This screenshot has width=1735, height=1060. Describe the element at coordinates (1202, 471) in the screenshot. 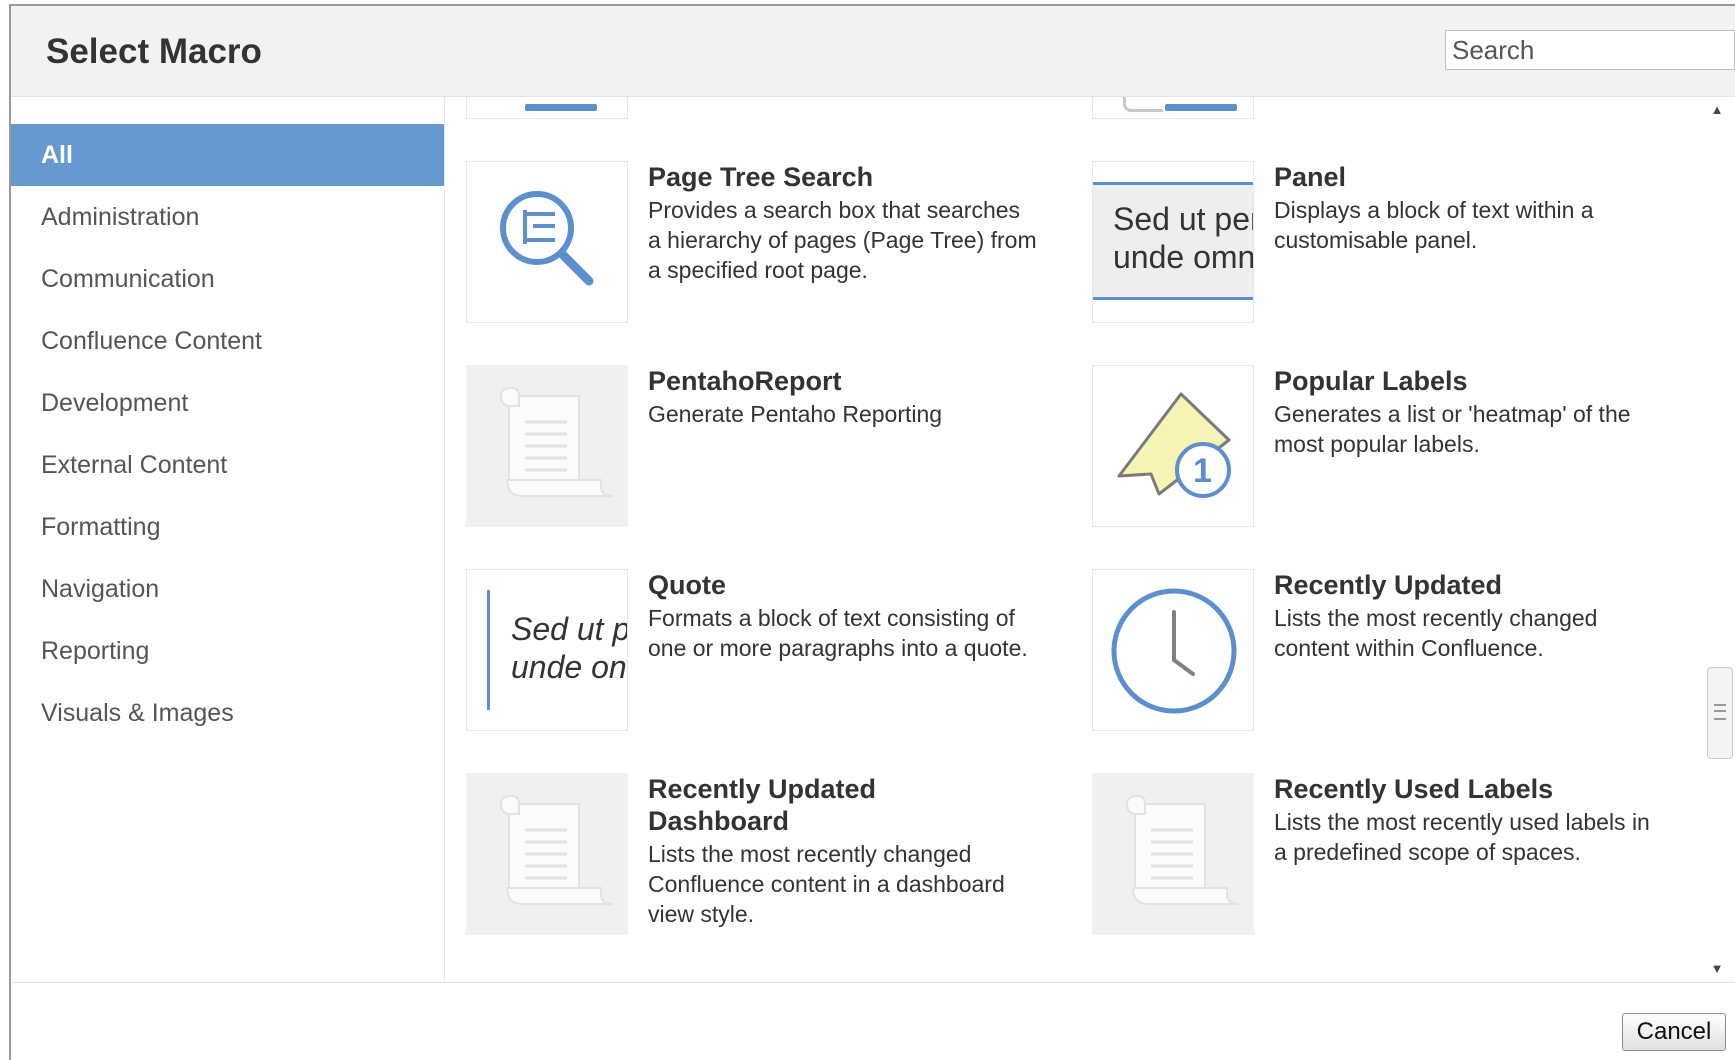

I see `popular-labels-badge: 1` at that location.